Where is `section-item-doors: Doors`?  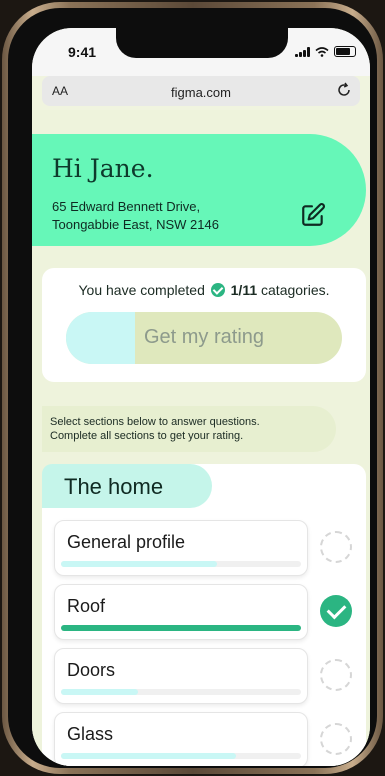
section-item-doors: Doors is located at coordinates (181, 676).